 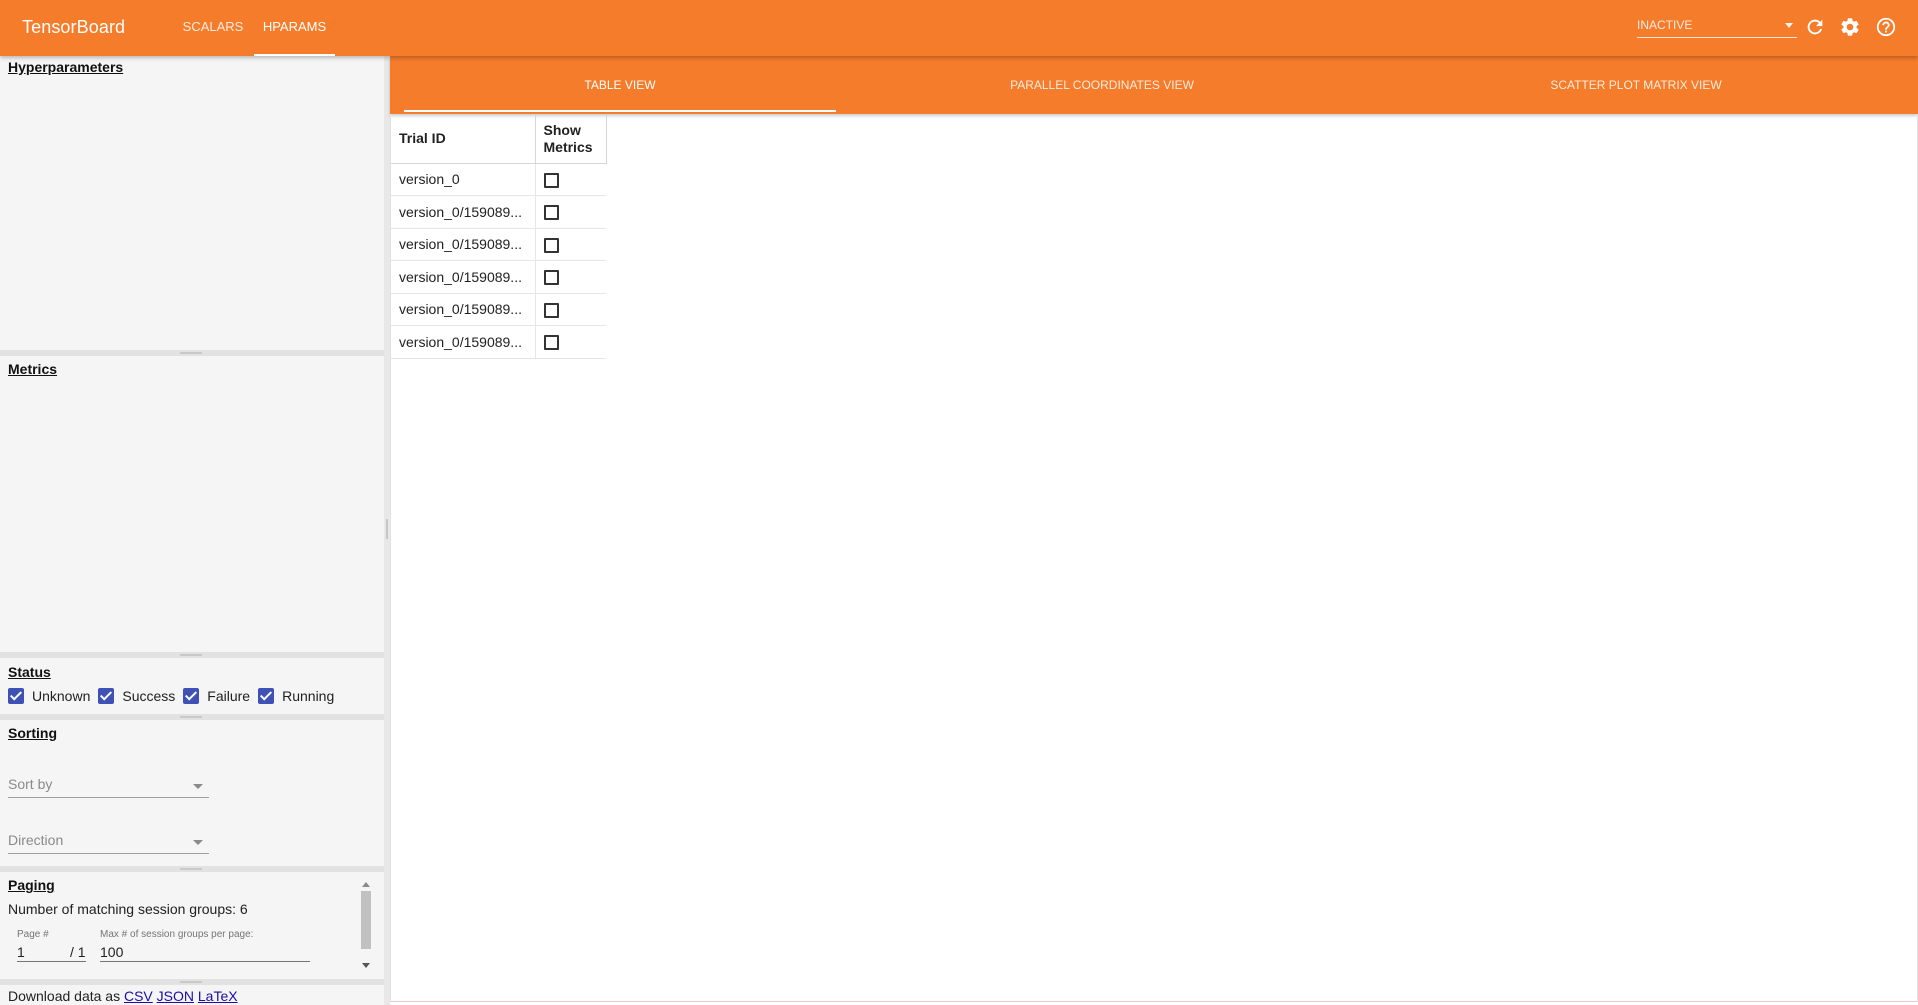 What do you see at coordinates (620, 85) in the screenshot?
I see `tab-table-view: TABLE VIEW` at bounding box center [620, 85].